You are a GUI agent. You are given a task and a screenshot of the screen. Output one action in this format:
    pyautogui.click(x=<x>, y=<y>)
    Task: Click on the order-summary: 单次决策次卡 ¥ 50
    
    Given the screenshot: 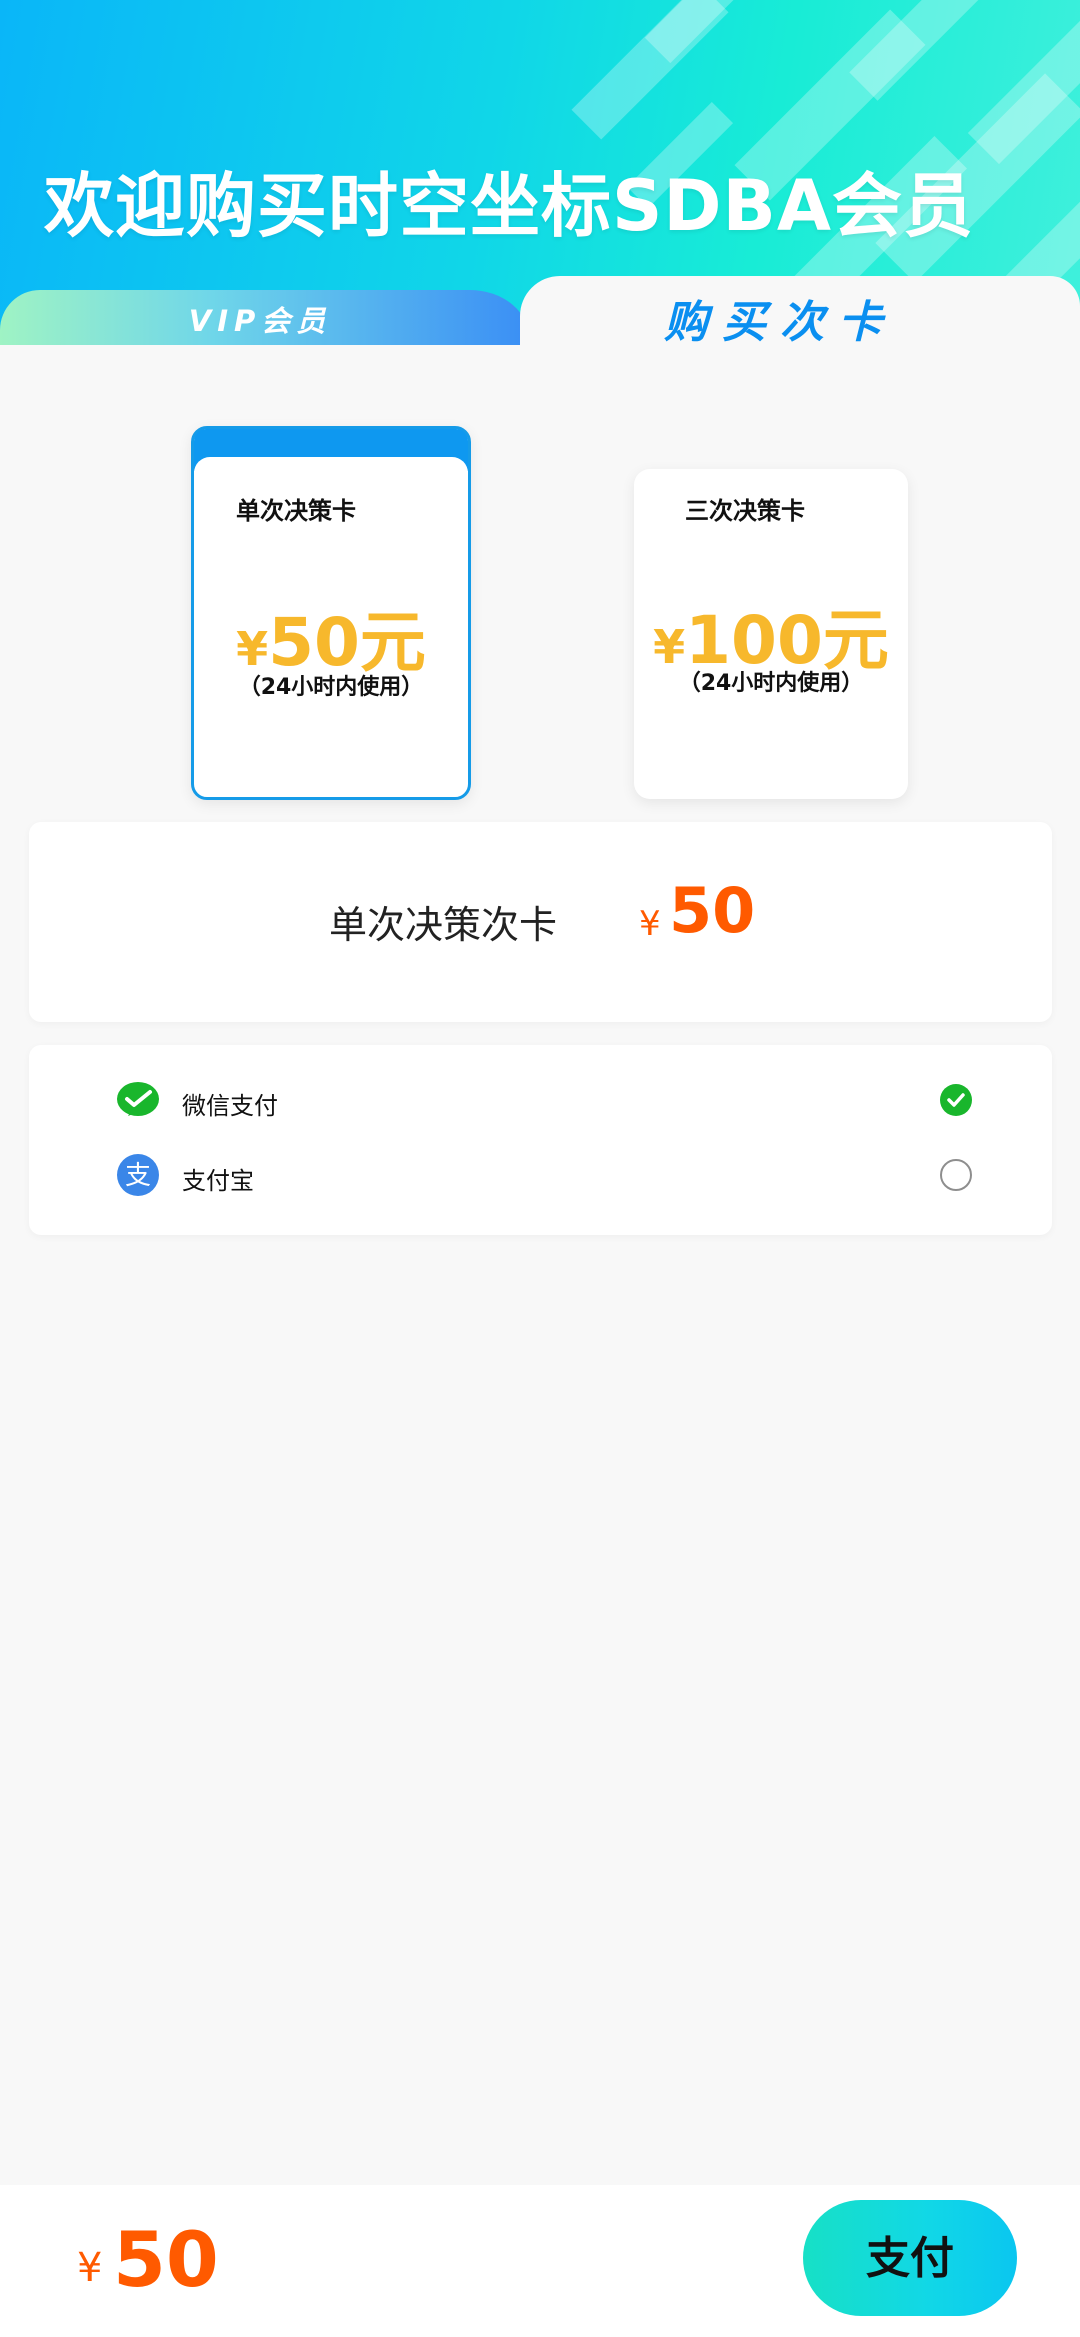 What is the action you would take?
    pyautogui.click(x=540, y=922)
    